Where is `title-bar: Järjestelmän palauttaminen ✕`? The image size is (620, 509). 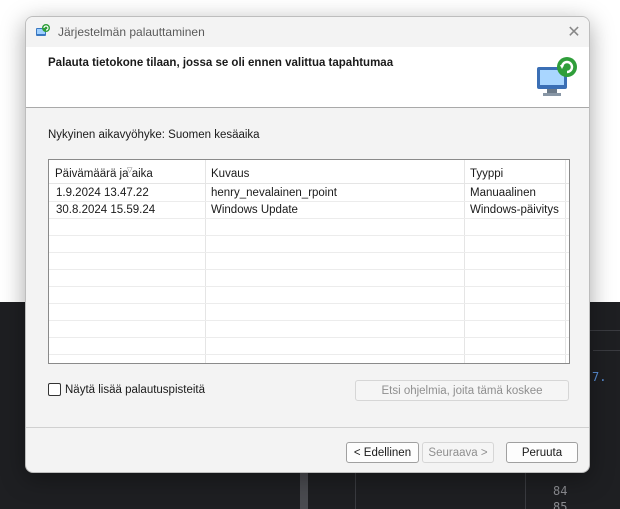 title-bar: Järjestelmän palauttaminen ✕ is located at coordinates (307, 32).